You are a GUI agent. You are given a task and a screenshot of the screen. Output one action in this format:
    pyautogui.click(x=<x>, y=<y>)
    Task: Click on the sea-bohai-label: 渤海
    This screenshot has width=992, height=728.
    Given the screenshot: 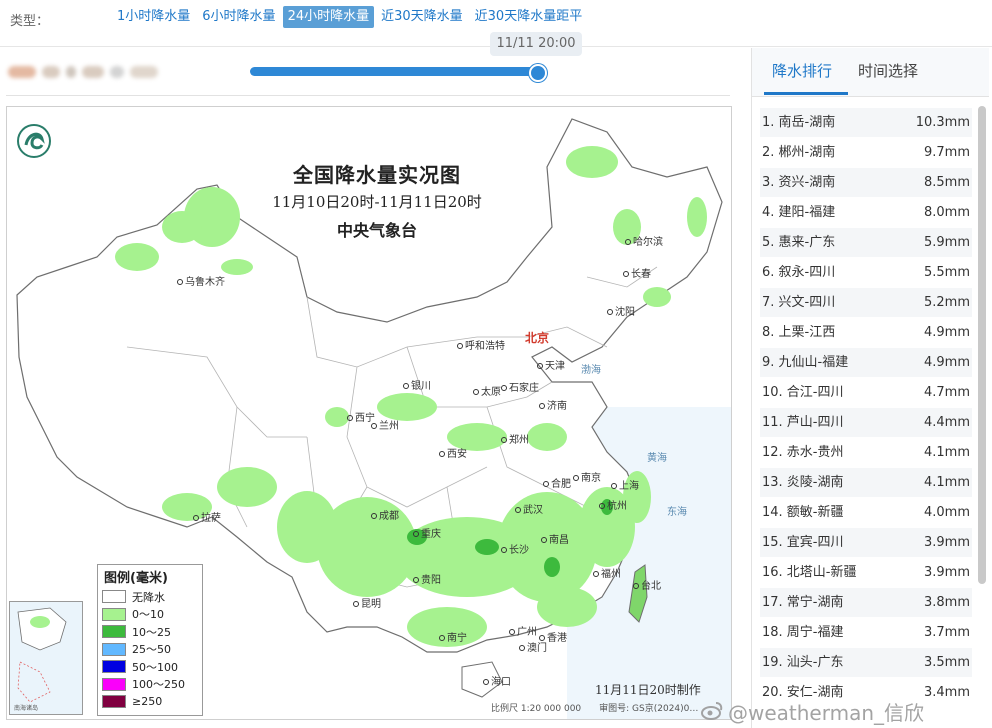 What is the action you would take?
    pyautogui.click(x=591, y=370)
    